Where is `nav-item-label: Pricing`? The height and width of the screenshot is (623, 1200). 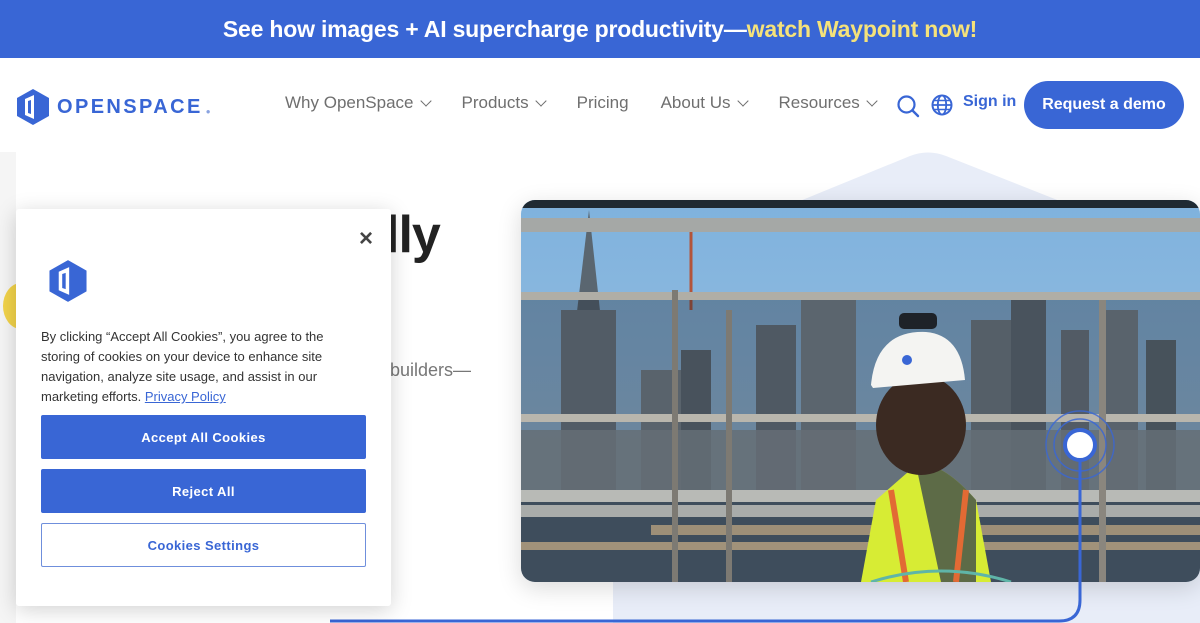
nav-item-label: Pricing is located at coordinates (602, 102).